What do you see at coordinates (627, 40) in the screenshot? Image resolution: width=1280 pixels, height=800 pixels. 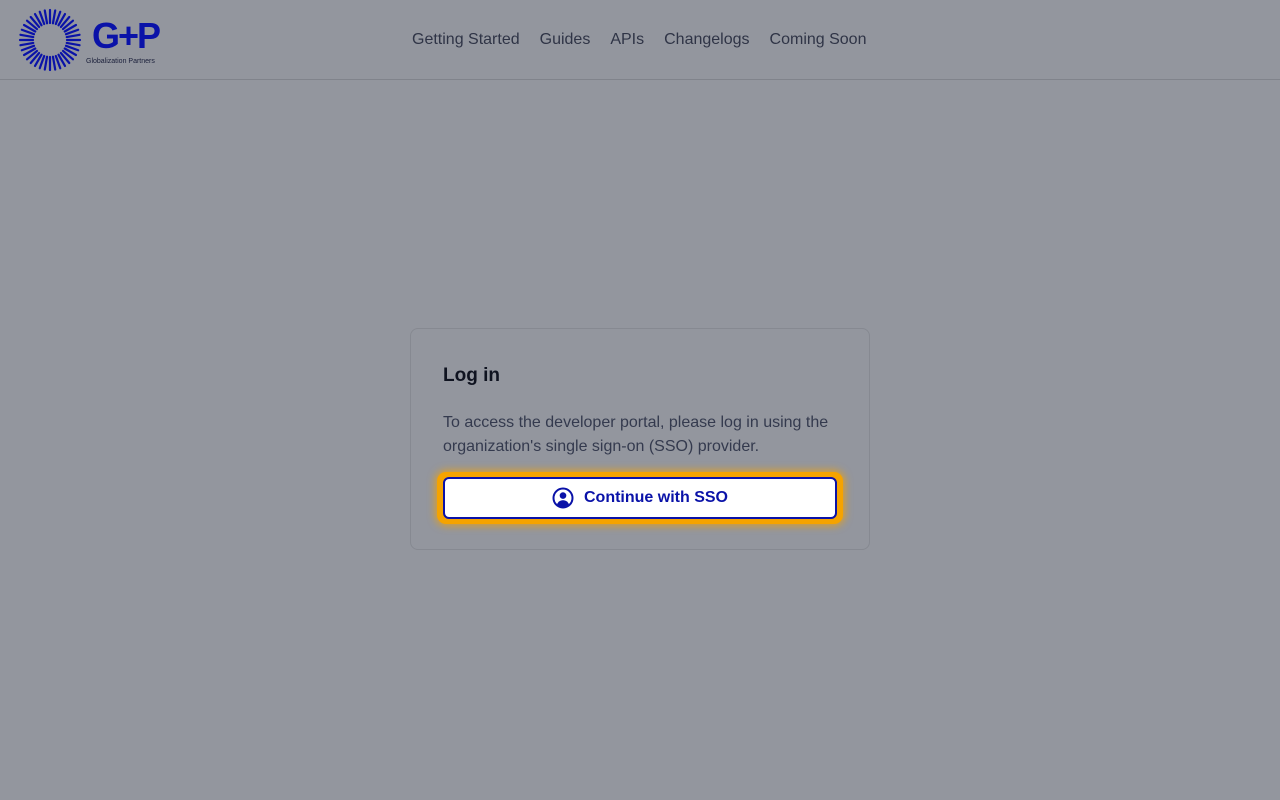 I see `nav-apis: APIs` at bounding box center [627, 40].